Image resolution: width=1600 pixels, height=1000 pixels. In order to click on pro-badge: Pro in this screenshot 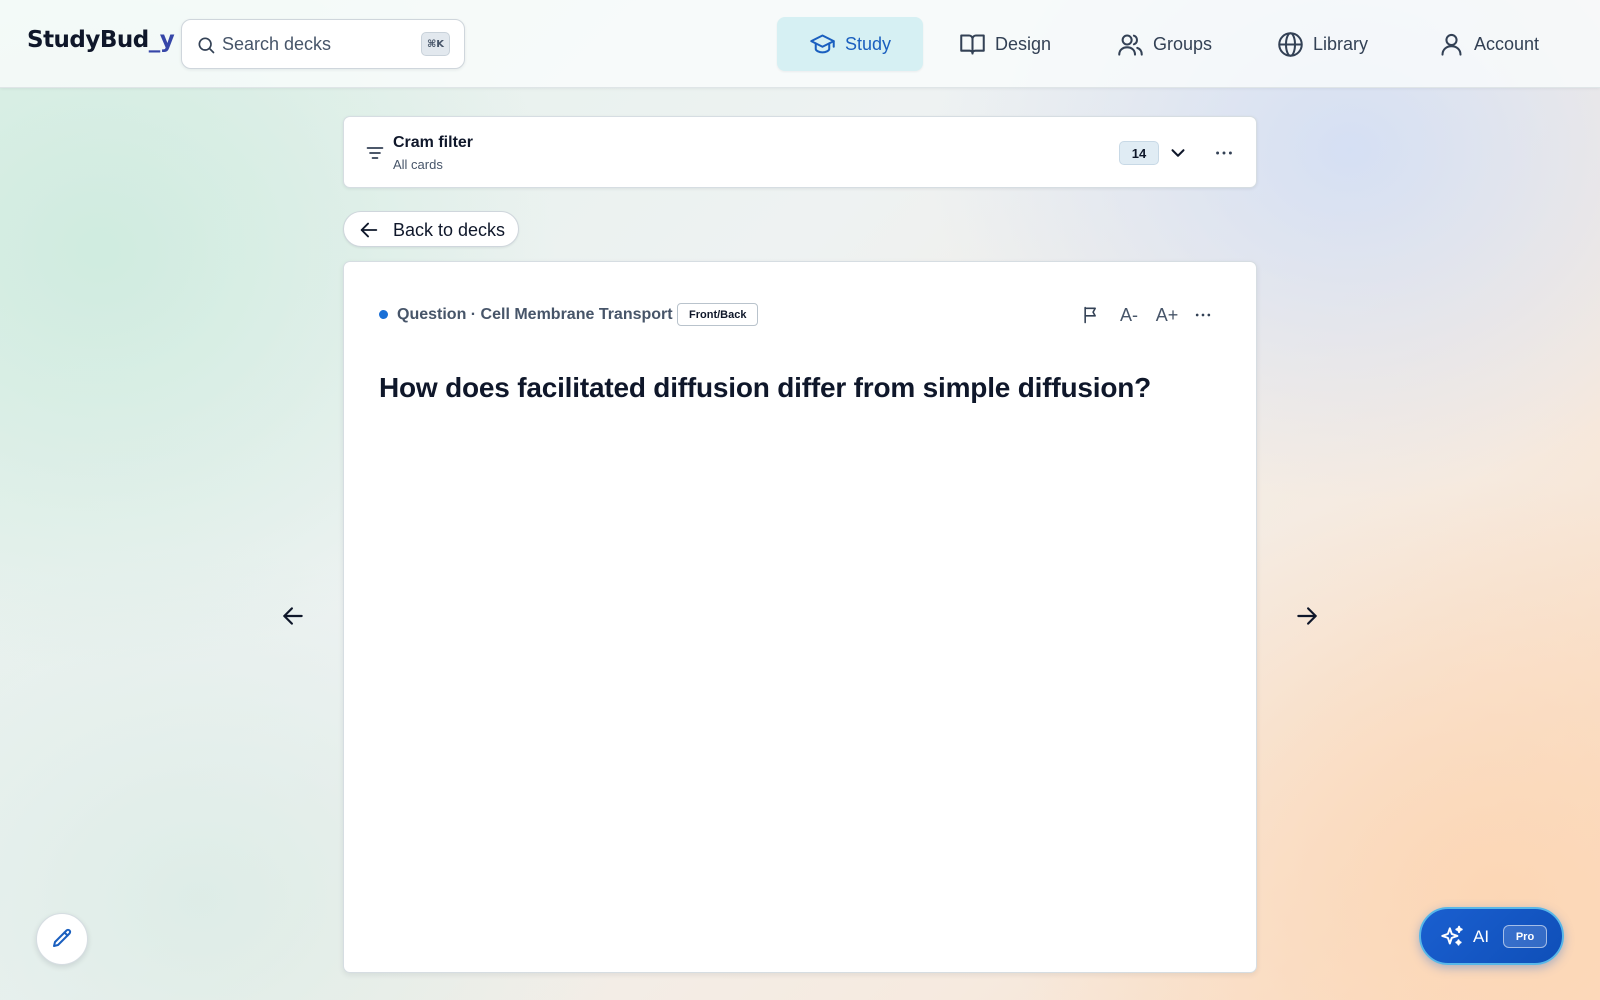, I will do `click(1525, 936)`.